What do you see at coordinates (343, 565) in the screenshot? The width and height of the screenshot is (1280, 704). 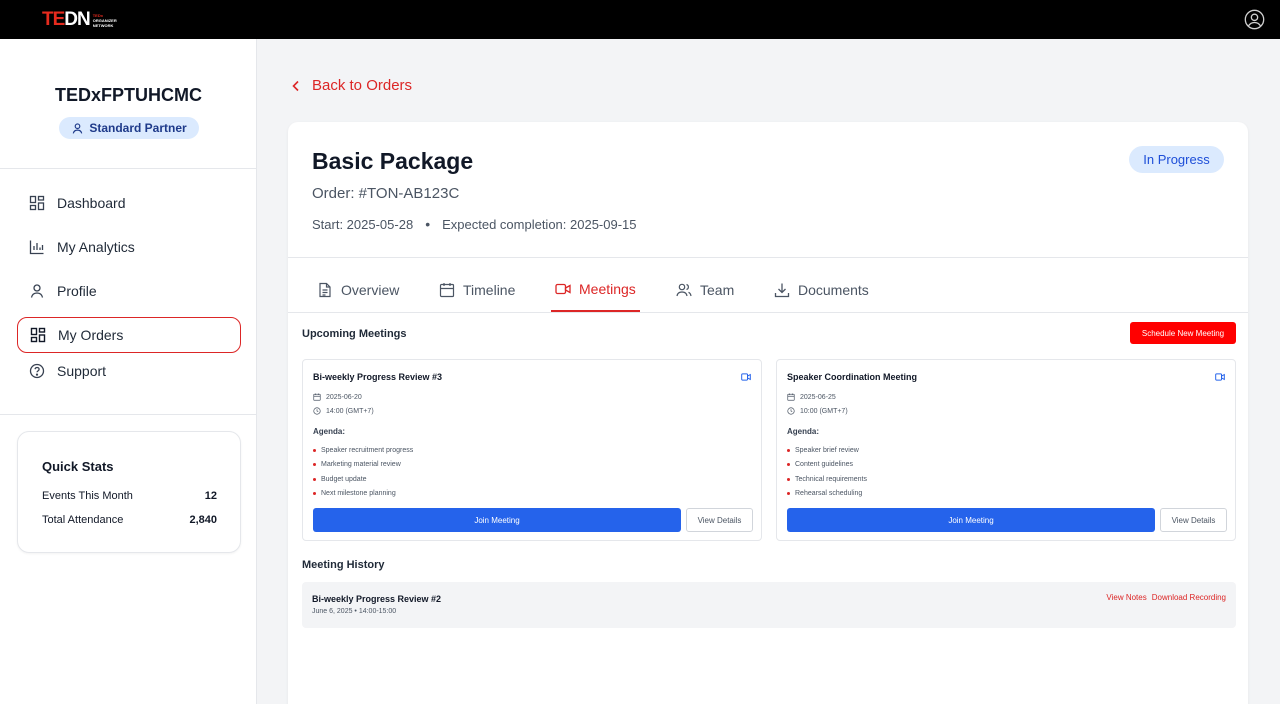 I see `meeting-history-title: Meeting History` at bounding box center [343, 565].